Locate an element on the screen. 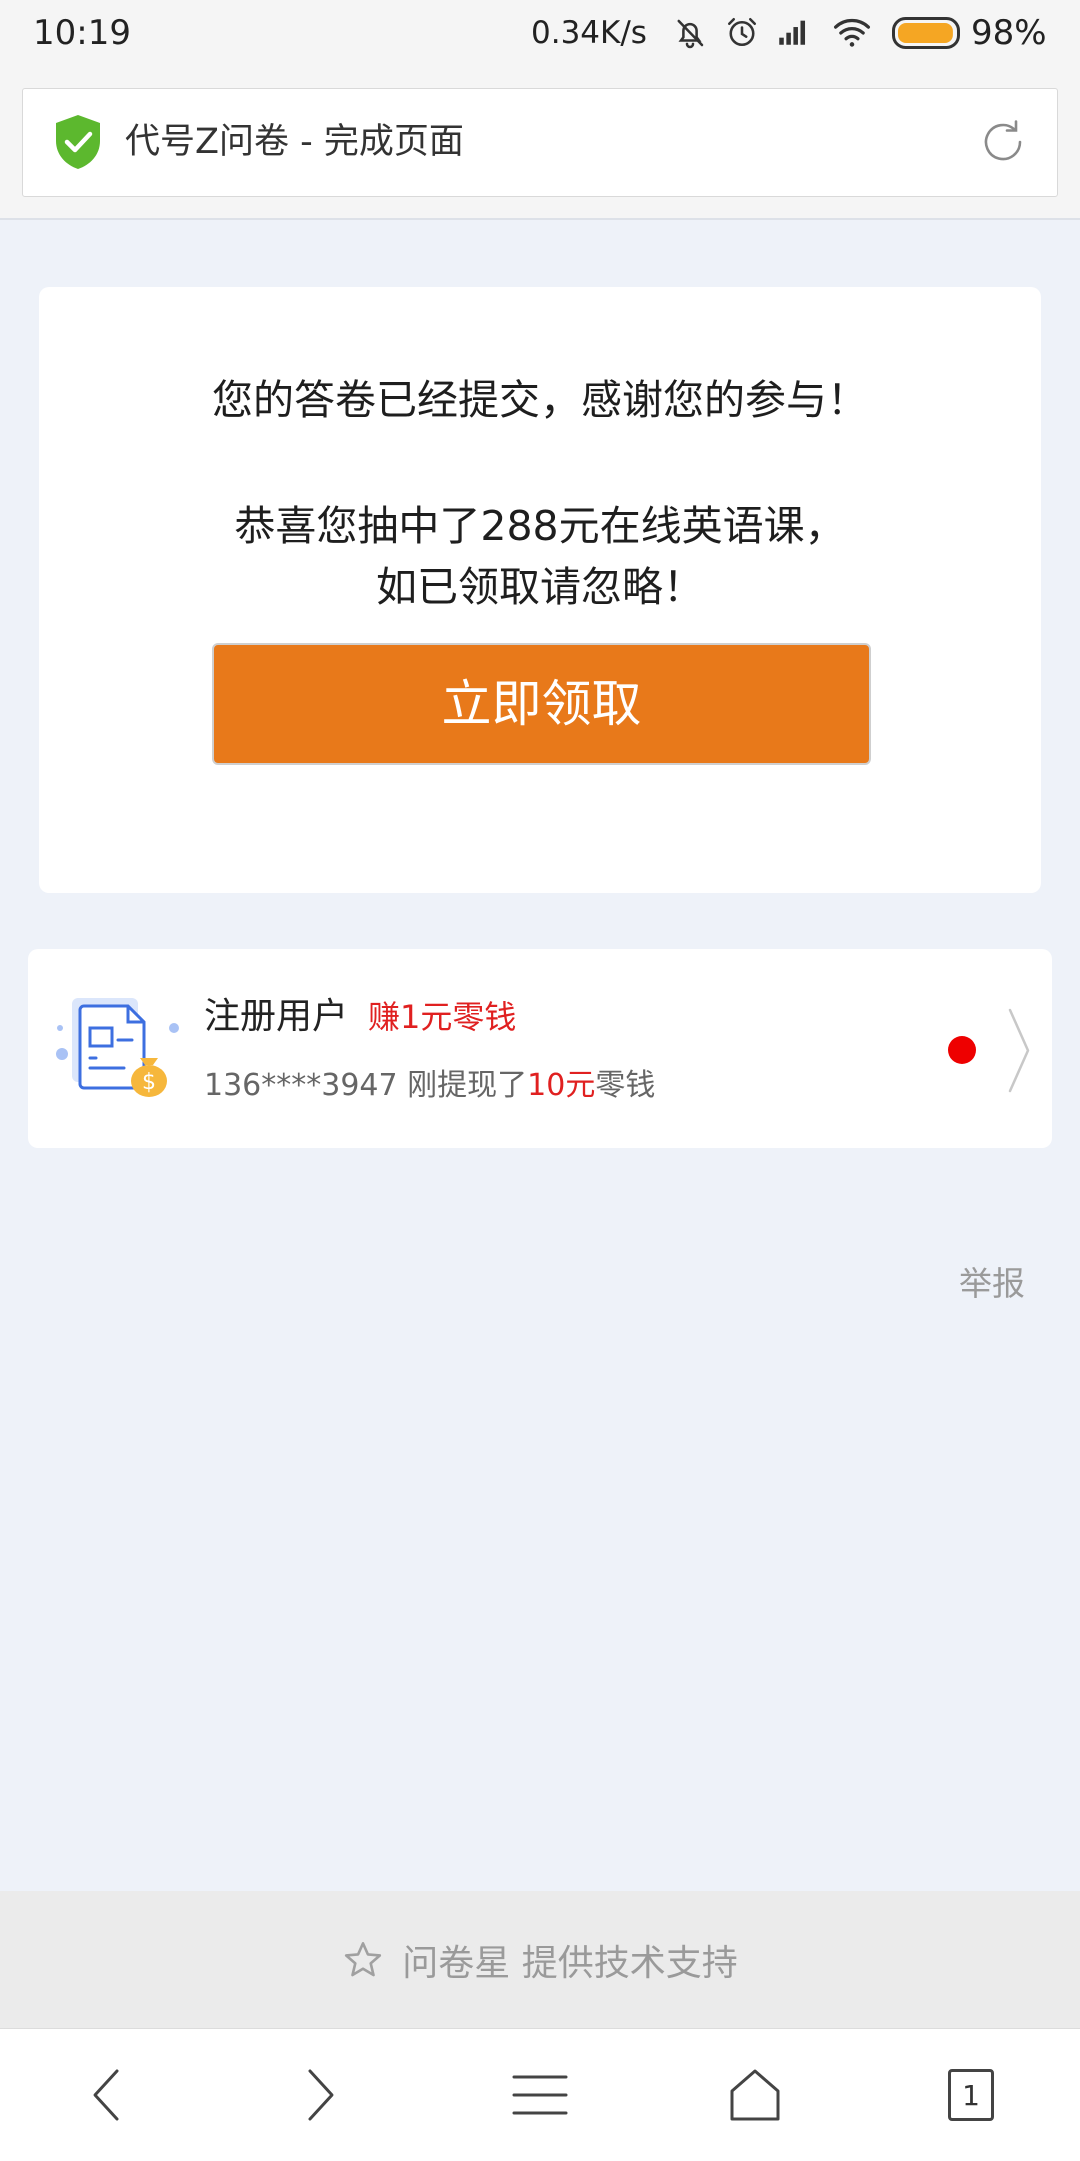  browser-header: 10:19 0.34K/s 98% 代号Z问卷 - 完成页面 is located at coordinates (540, 110).